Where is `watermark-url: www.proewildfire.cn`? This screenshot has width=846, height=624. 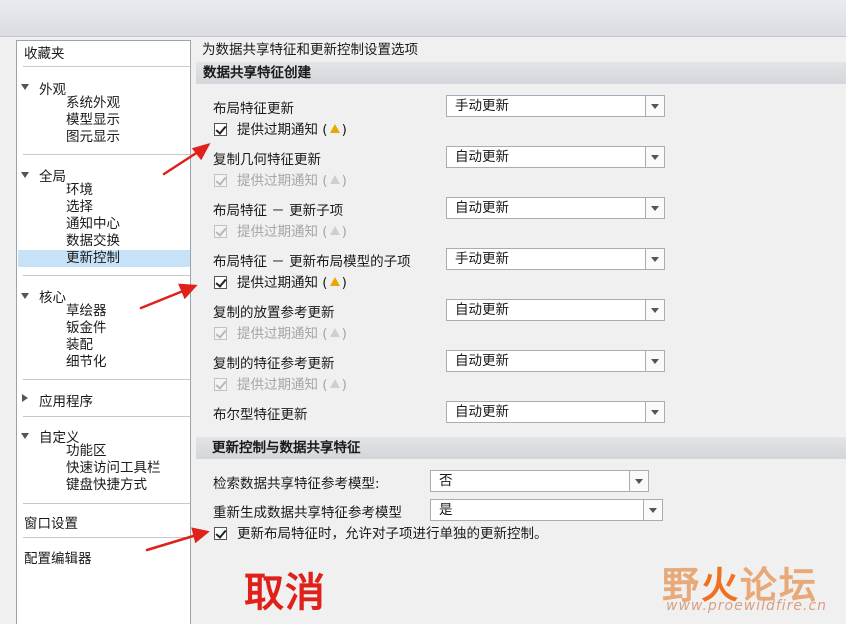
watermark-url: www.proewildfire.cn is located at coordinates (747, 606).